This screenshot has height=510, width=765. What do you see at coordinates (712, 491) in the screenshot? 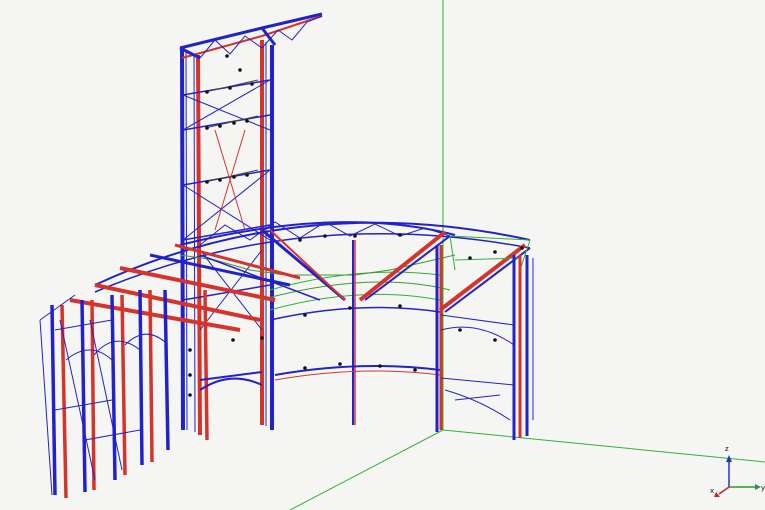
I see `x-axis-label: x` at bounding box center [712, 491].